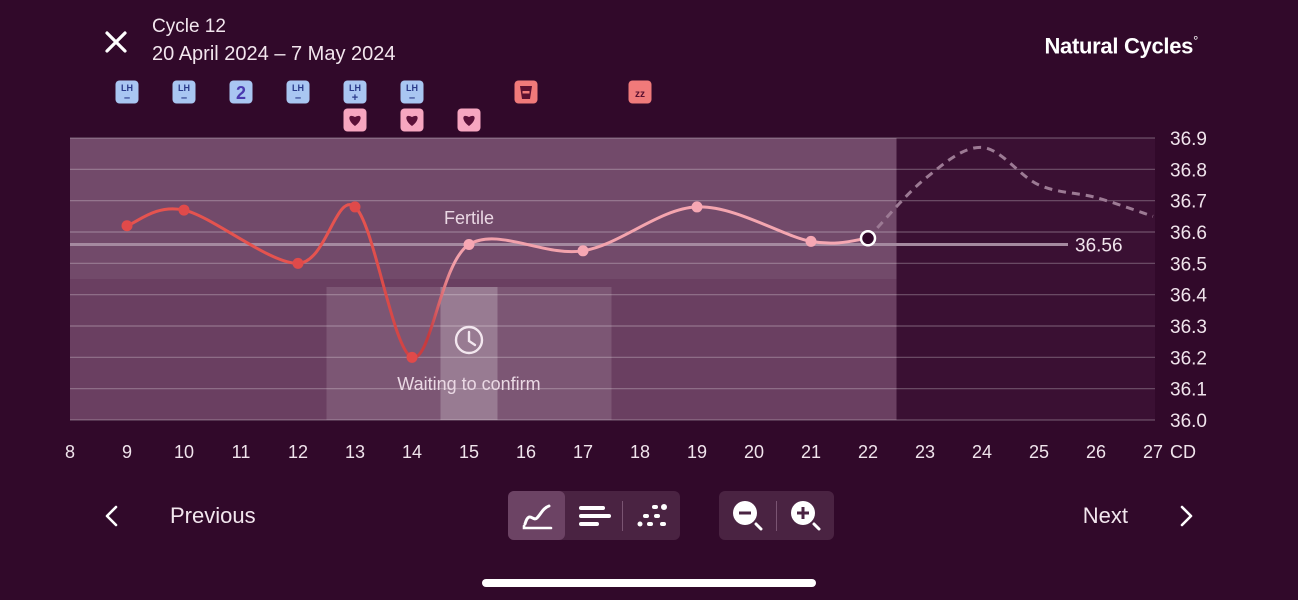 This screenshot has height=600, width=1298. What do you see at coordinates (868, 238) in the screenshot?
I see `current-day-point` at bounding box center [868, 238].